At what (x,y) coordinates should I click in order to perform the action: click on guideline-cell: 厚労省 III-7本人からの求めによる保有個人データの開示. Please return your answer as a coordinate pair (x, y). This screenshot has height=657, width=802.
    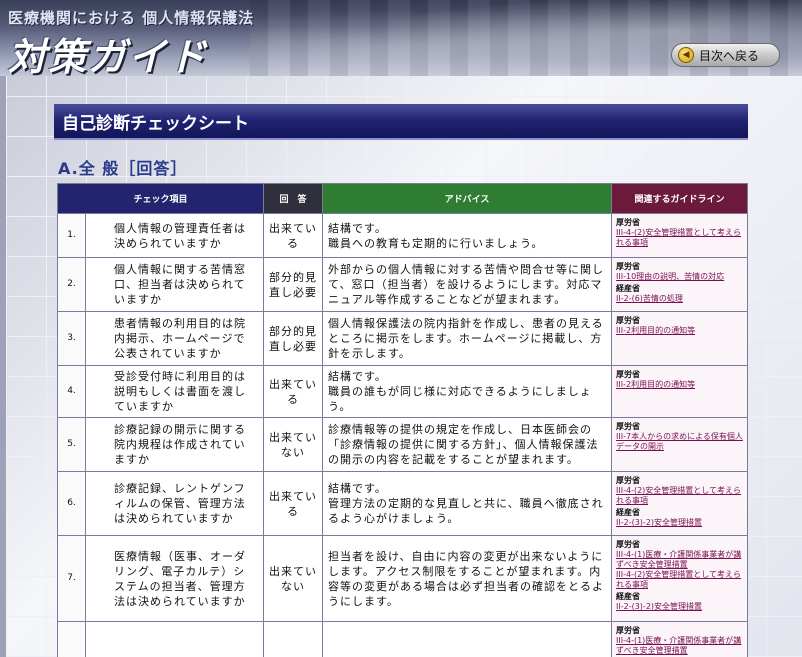
    Looking at the image, I should click on (680, 444).